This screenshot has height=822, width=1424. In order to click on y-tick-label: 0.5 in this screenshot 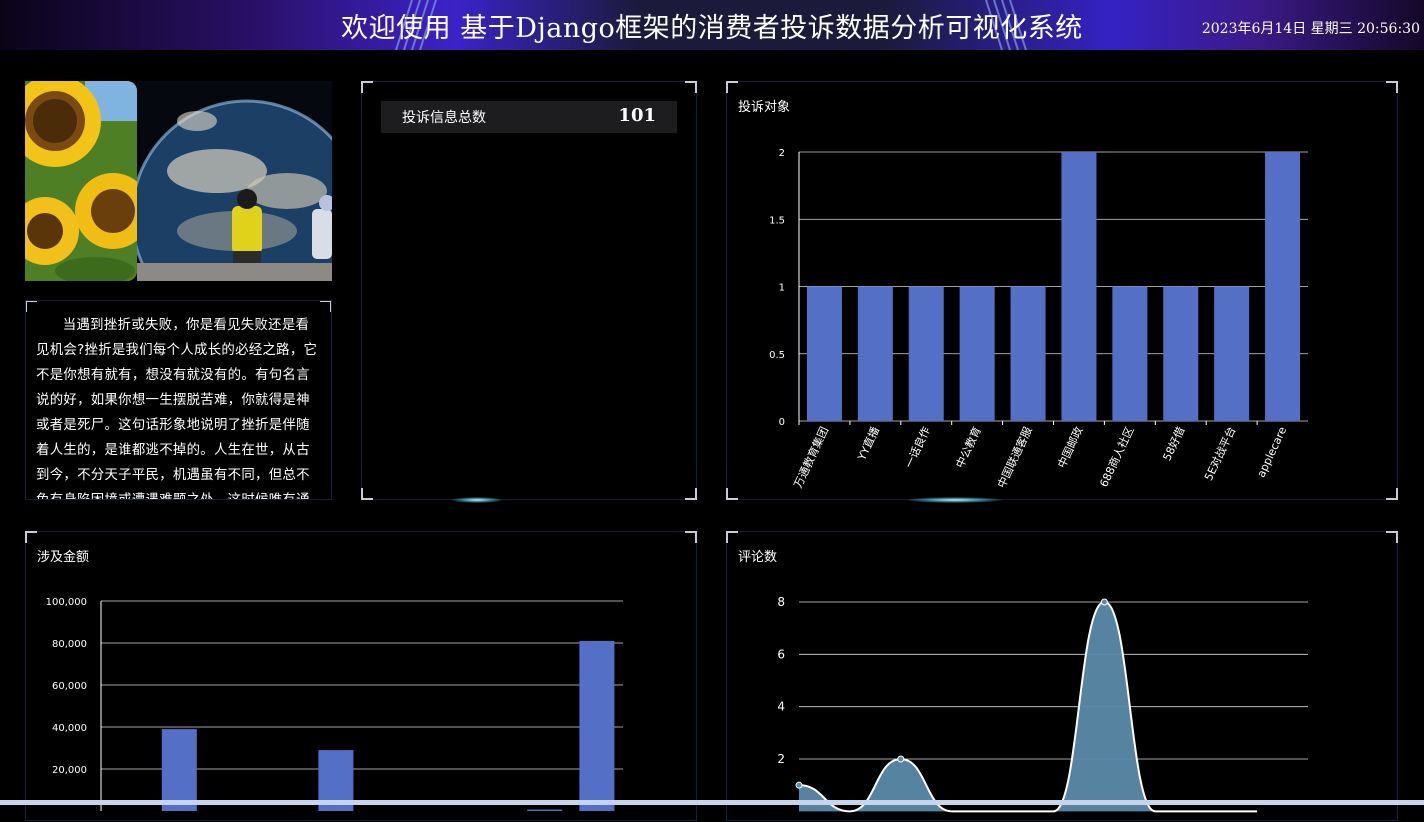, I will do `click(777, 355)`.